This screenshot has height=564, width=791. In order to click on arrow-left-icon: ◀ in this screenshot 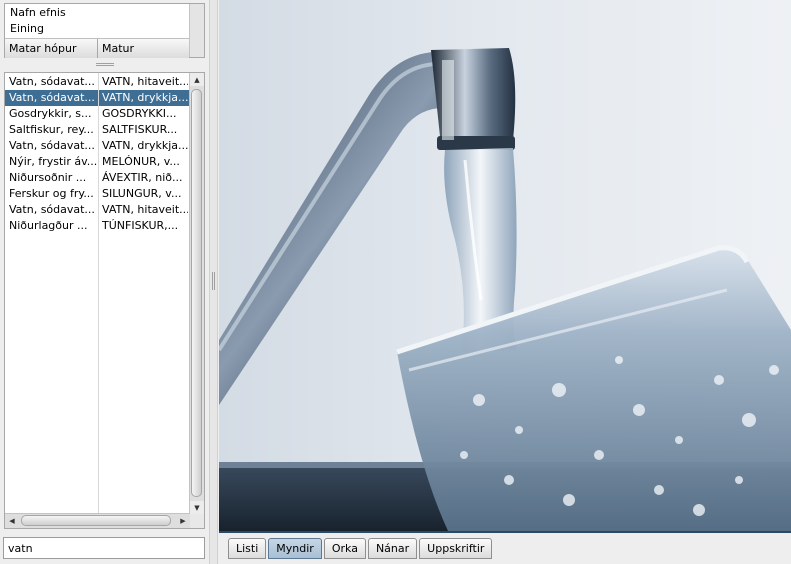, I will do `click(12, 520)`.